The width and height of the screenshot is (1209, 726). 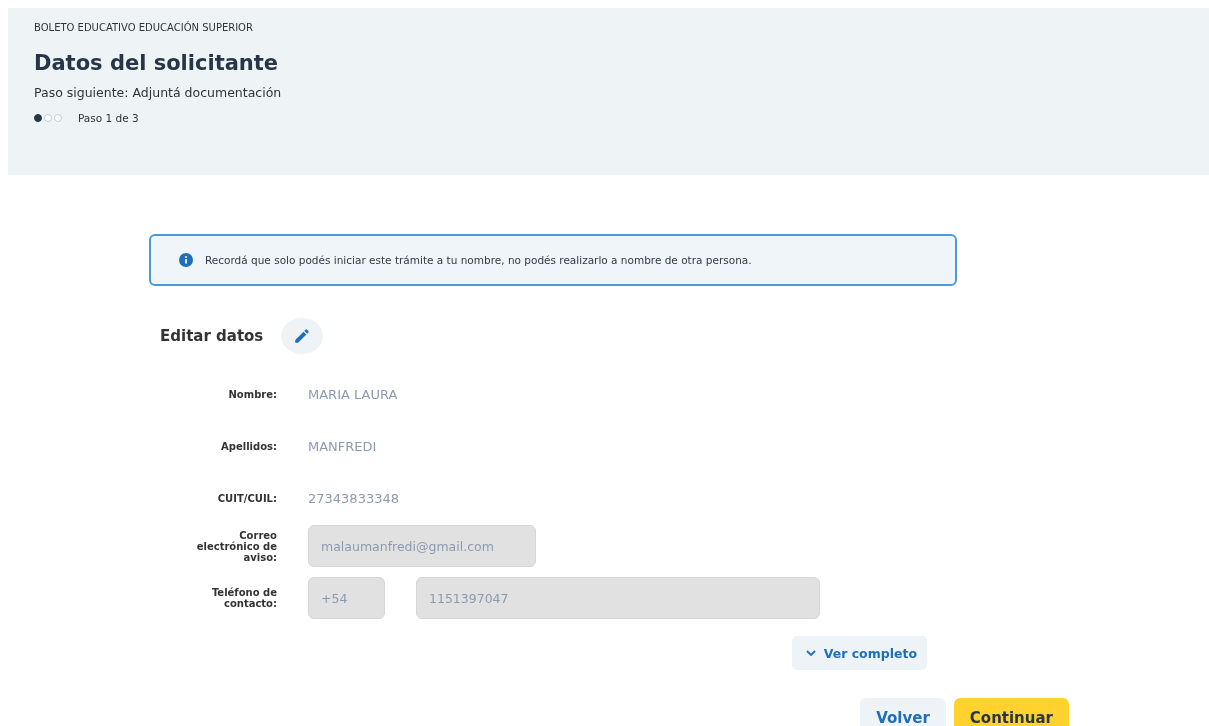 What do you see at coordinates (186, 260) in the screenshot?
I see `info-icon` at bounding box center [186, 260].